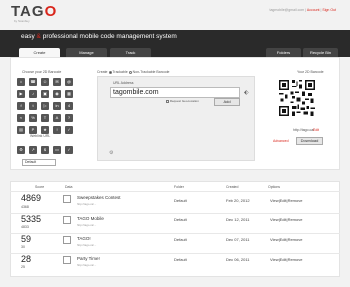  Describe the element at coordinates (320, 52) in the screenshot. I see `tab-recycle-bin: Recycle Bin` at that location.